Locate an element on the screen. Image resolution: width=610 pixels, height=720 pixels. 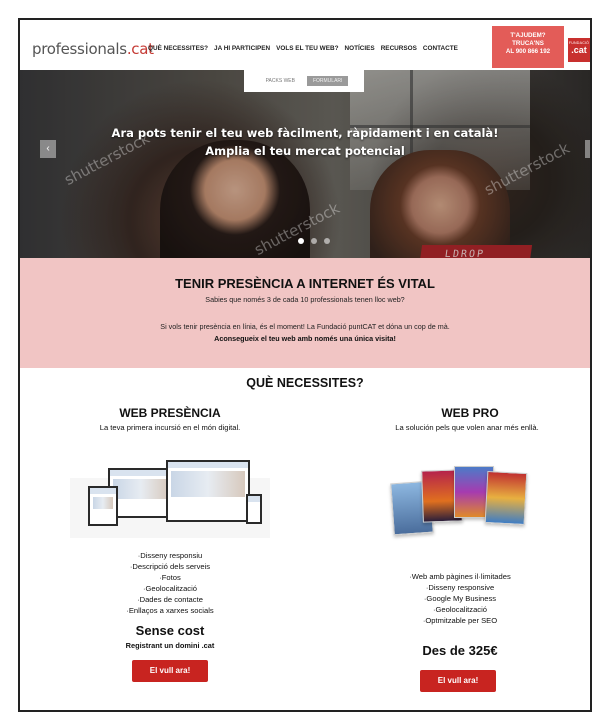
feature-item: ·Enllaços a xarxes socials is located at coordinates (170, 610).